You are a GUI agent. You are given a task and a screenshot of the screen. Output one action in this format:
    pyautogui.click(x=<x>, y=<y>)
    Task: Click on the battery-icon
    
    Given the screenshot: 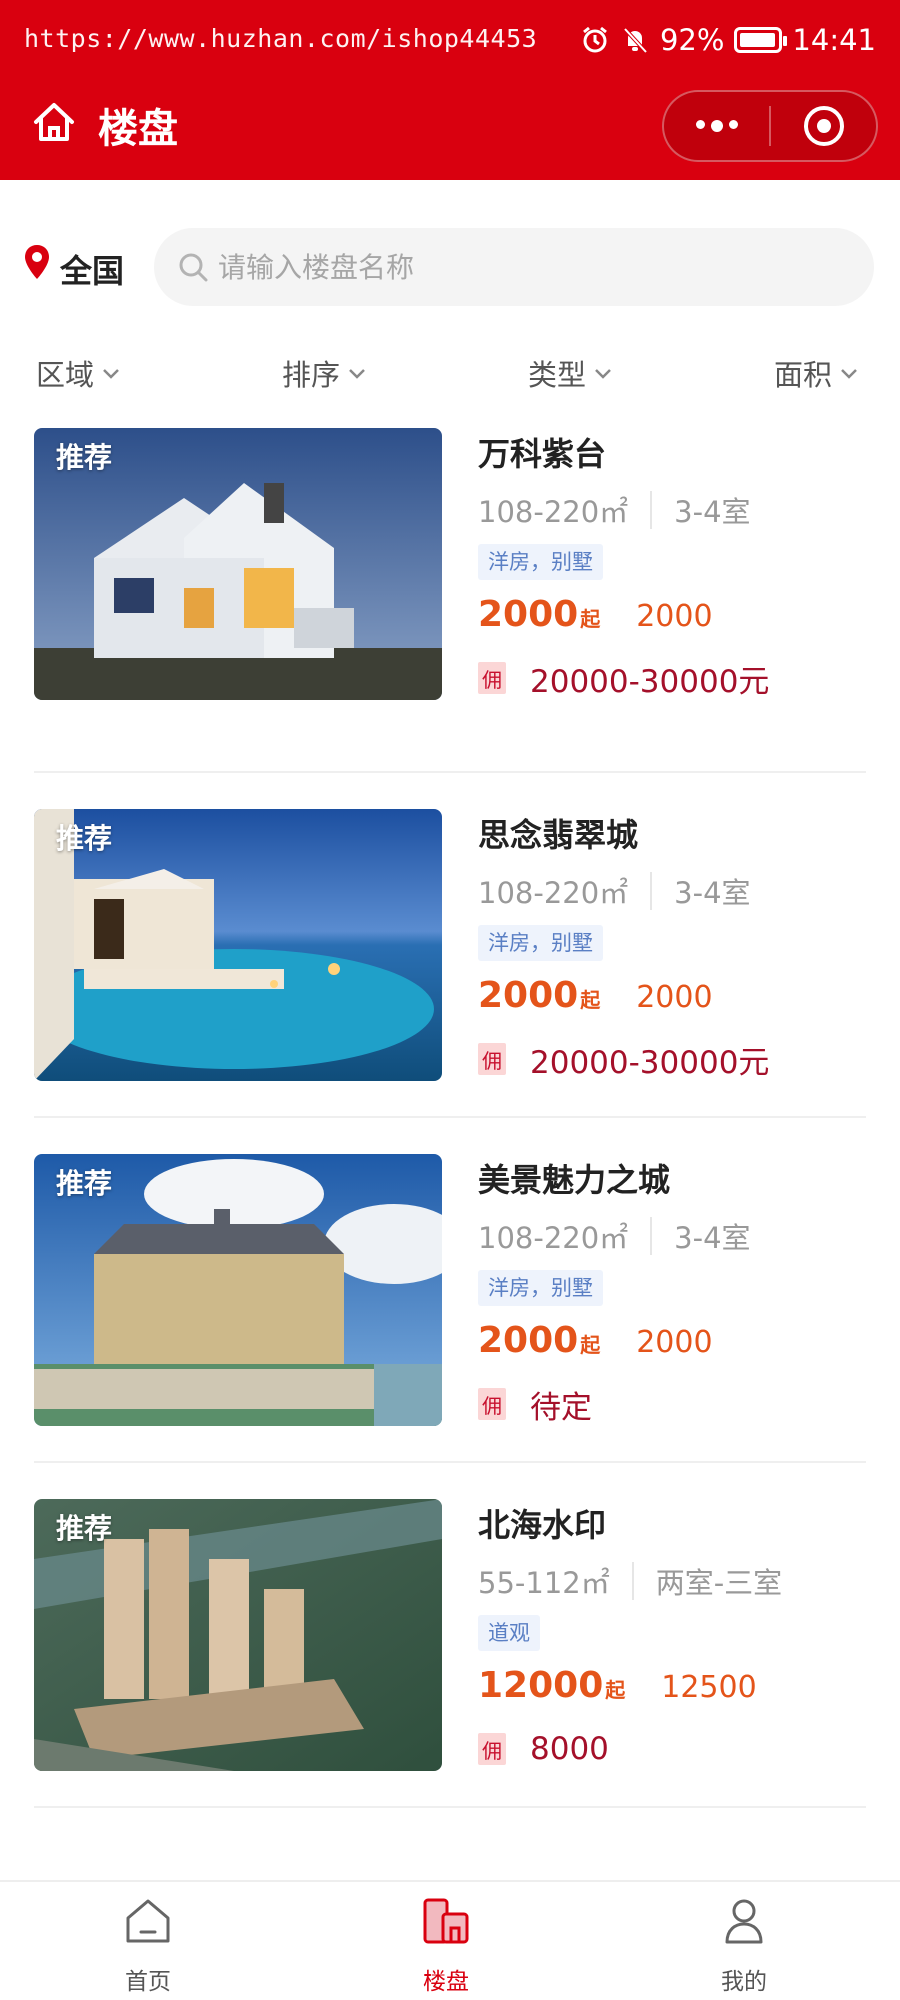 What is the action you would take?
    pyautogui.click(x=761, y=40)
    